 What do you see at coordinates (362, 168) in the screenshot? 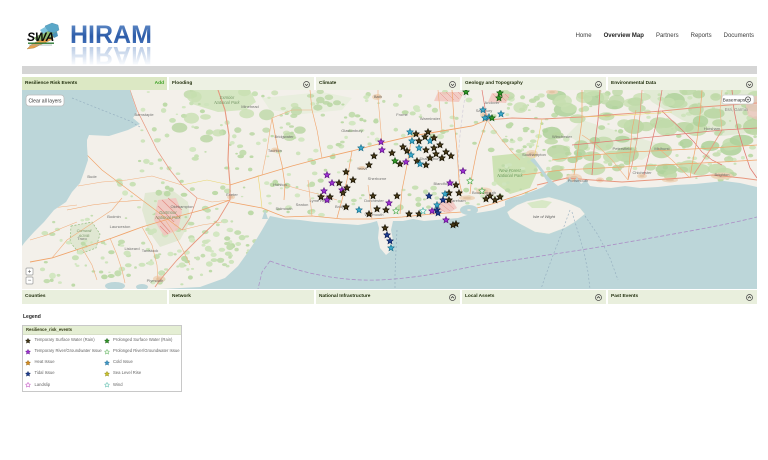
I see `svg-text: Yeovil` at bounding box center [362, 168].